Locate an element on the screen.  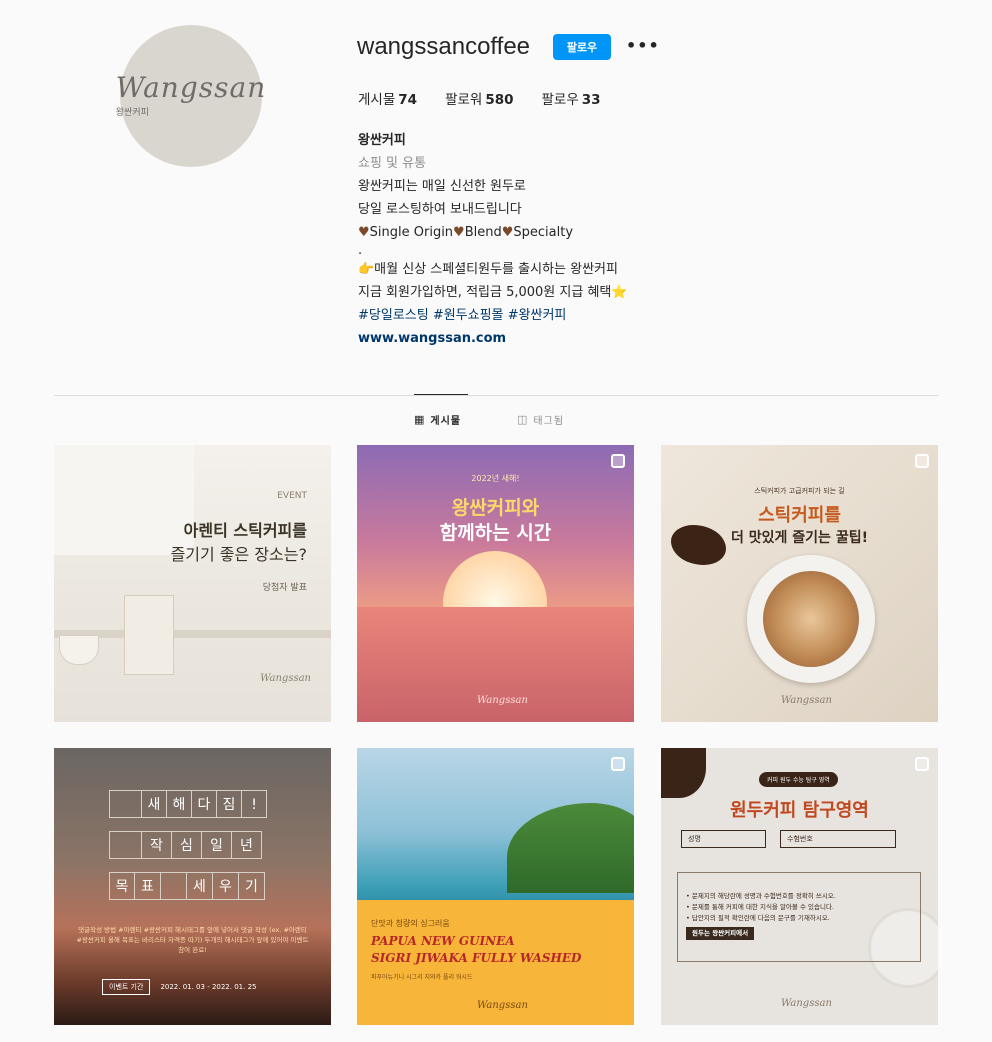
grid-char: 일 is located at coordinates (217, 845).